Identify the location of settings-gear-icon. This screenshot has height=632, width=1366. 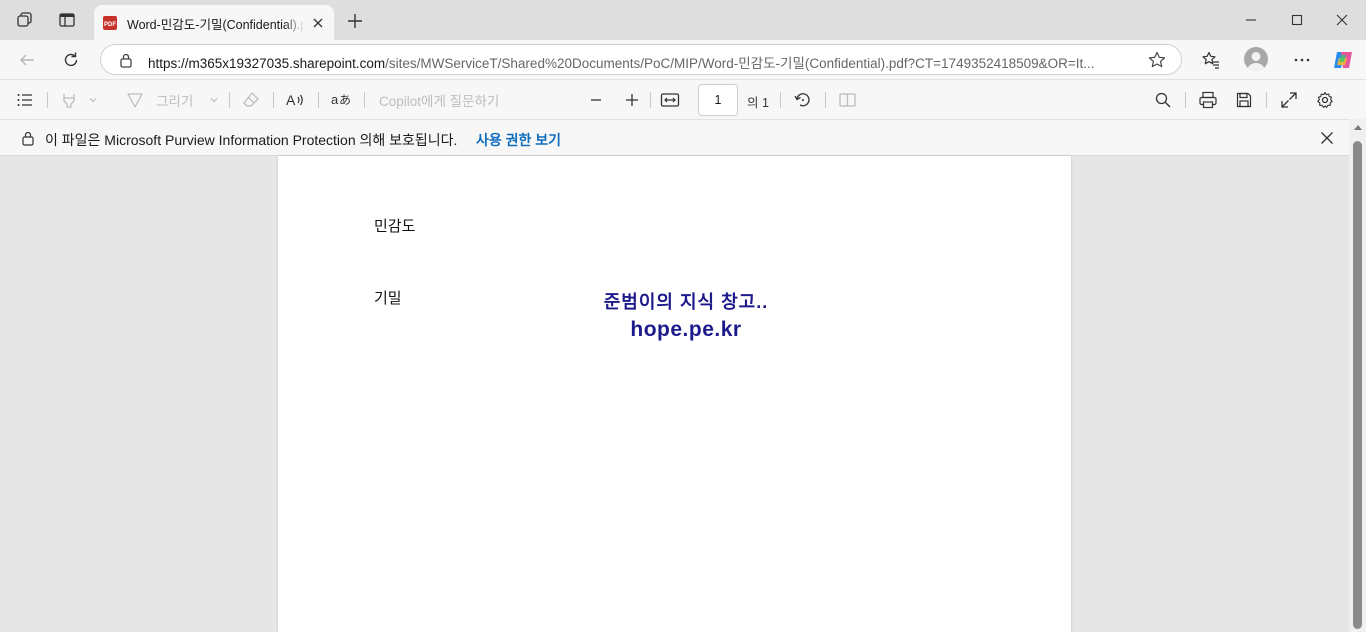
(1325, 100).